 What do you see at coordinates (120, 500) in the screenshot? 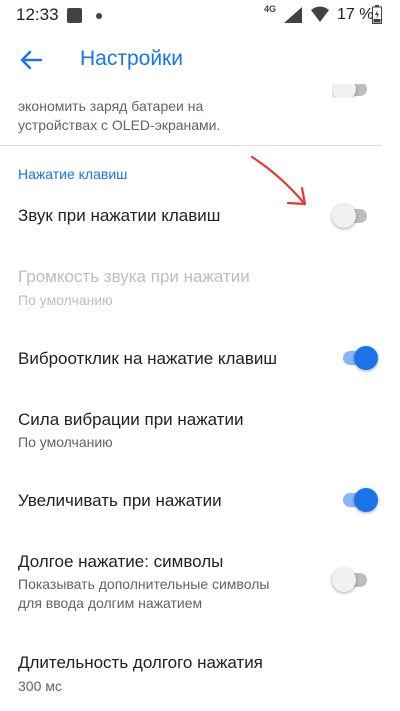
I see `popup-title: Увеличивать при нажатии` at bounding box center [120, 500].